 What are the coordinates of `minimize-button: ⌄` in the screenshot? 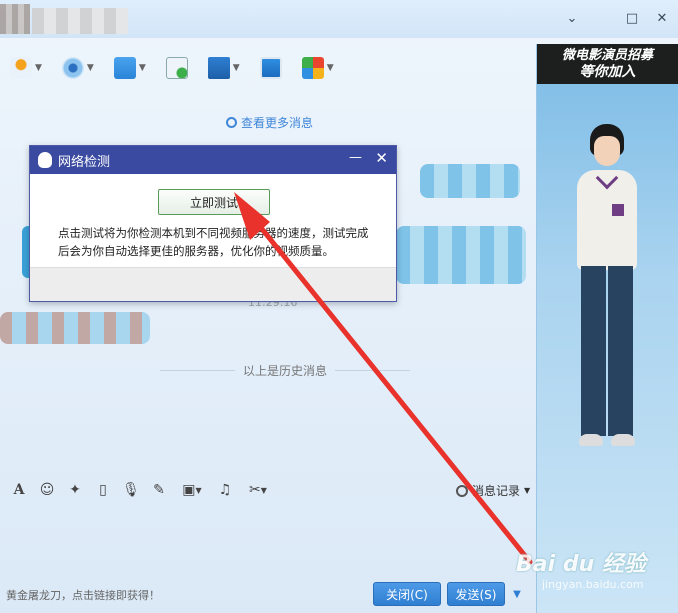 It's located at (572, 18).